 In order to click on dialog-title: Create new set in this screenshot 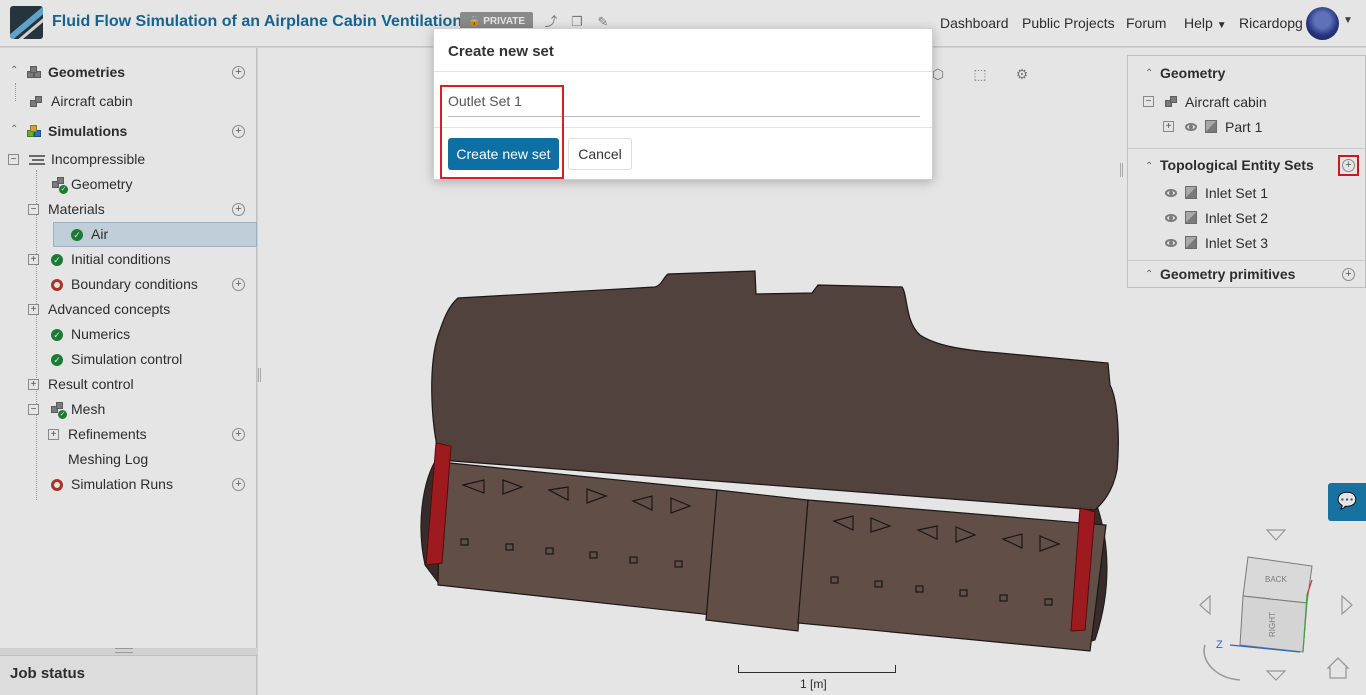, I will do `click(501, 51)`.